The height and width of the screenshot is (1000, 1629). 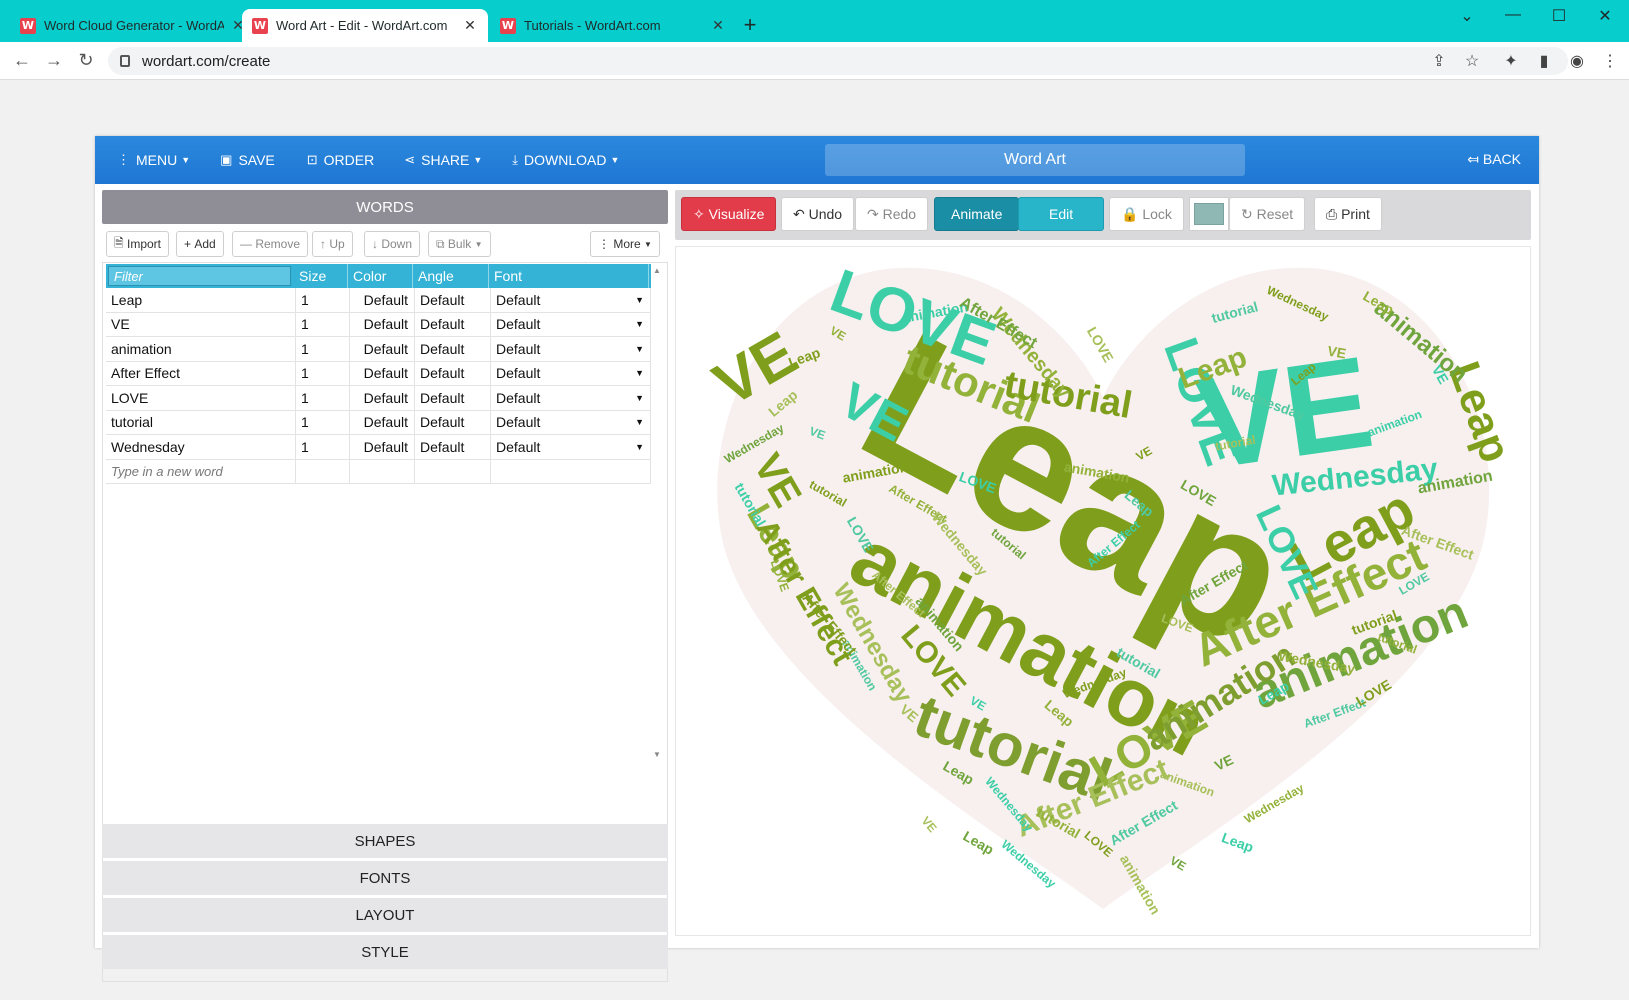 What do you see at coordinates (569, 276) in the screenshot?
I see `column-font: Font` at bounding box center [569, 276].